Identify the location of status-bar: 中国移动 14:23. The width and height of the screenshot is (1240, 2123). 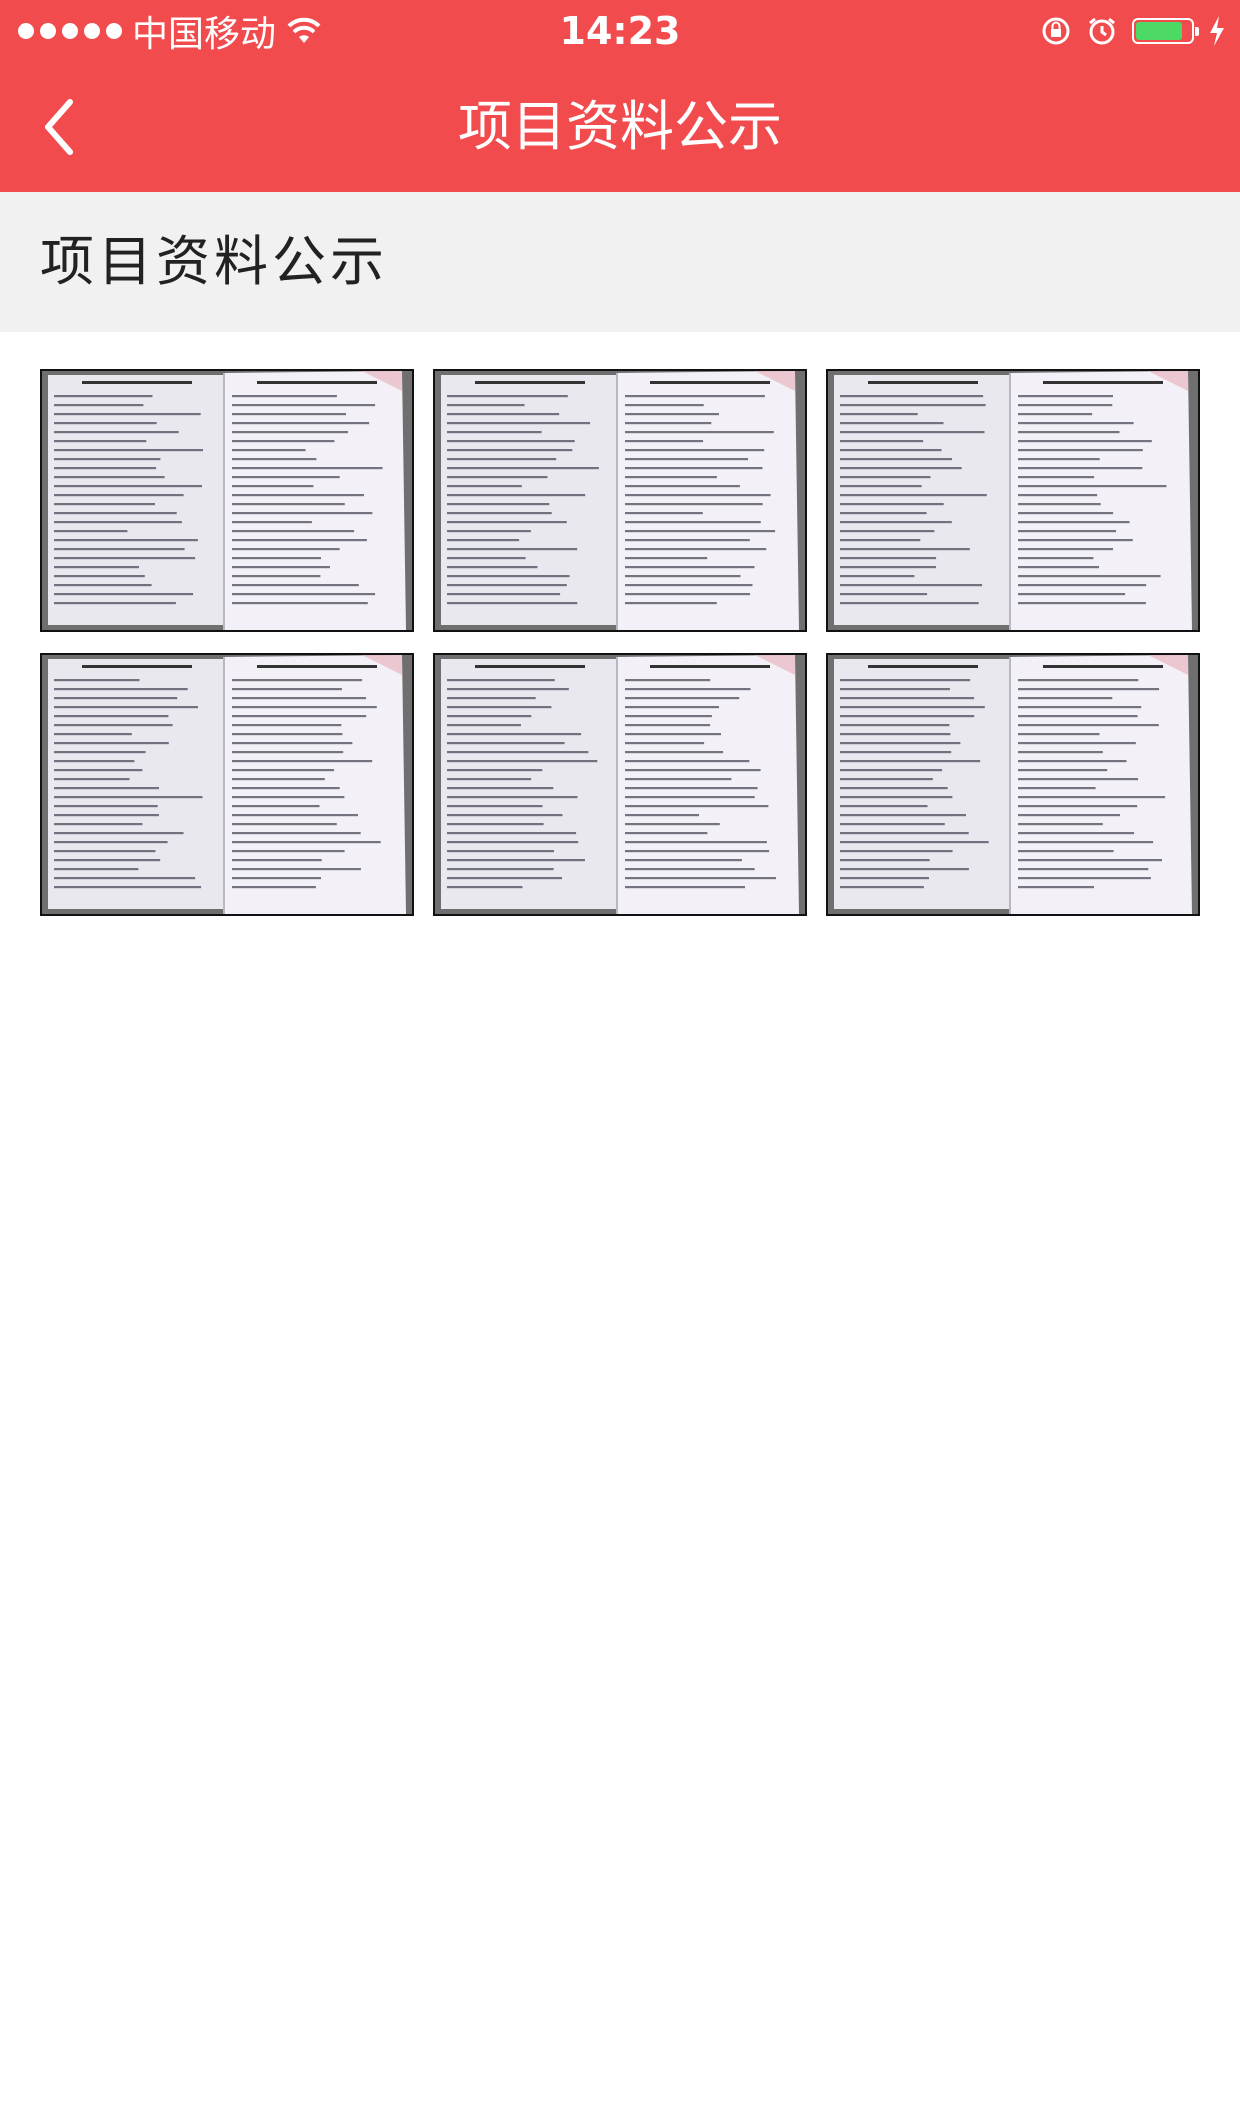
(620, 31).